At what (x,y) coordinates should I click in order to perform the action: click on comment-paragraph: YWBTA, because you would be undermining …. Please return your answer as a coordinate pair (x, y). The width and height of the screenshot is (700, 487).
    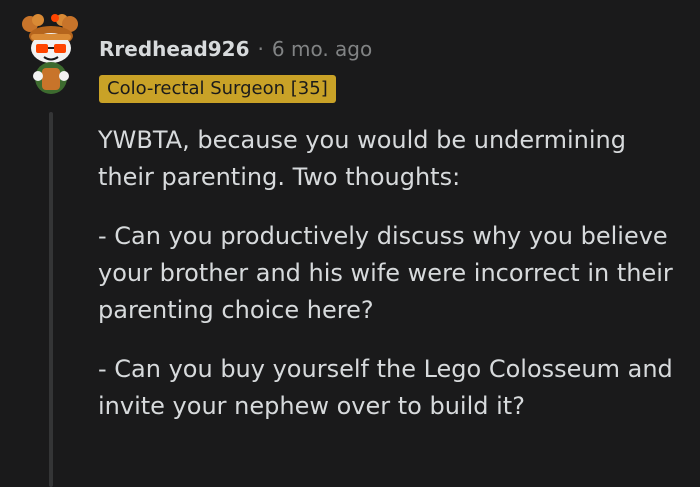
    Looking at the image, I should click on (362, 158).